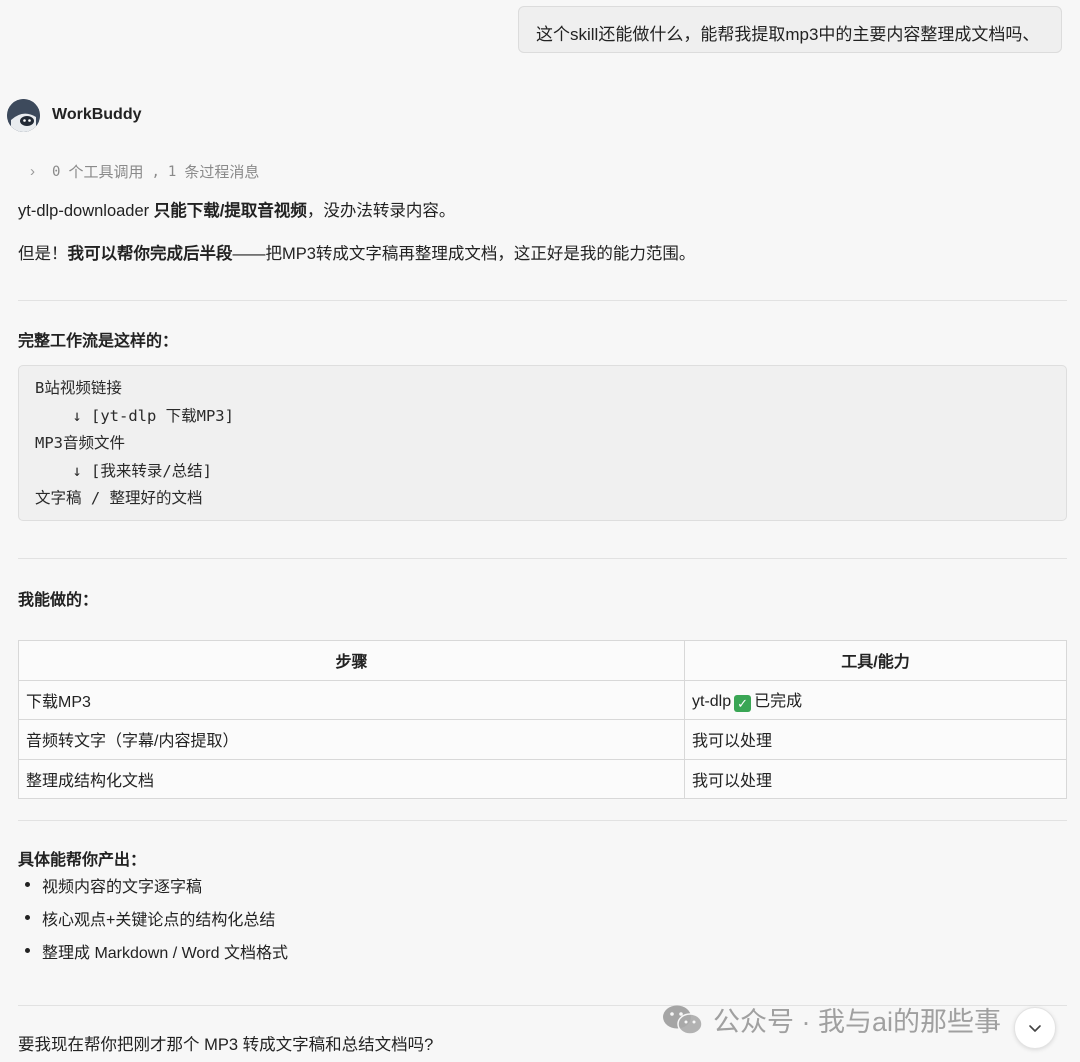 The width and height of the screenshot is (1080, 1062). I want to click on workflow-line: ↓ [yt-dlp 下载MP3], so click(134, 415).